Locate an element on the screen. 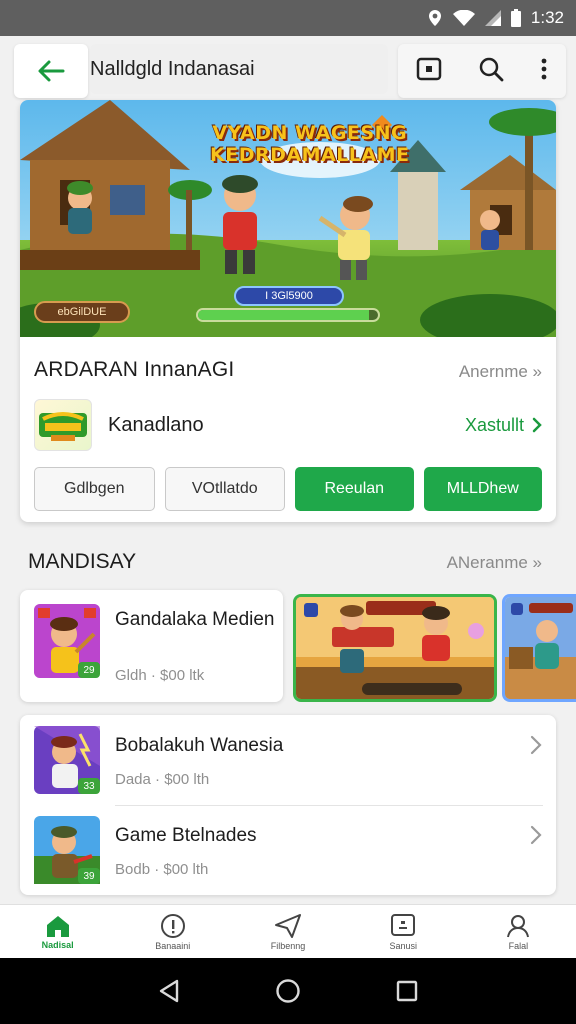 The width and height of the screenshot is (576, 1024). system-back-icon is located at coordinates (169, 991).